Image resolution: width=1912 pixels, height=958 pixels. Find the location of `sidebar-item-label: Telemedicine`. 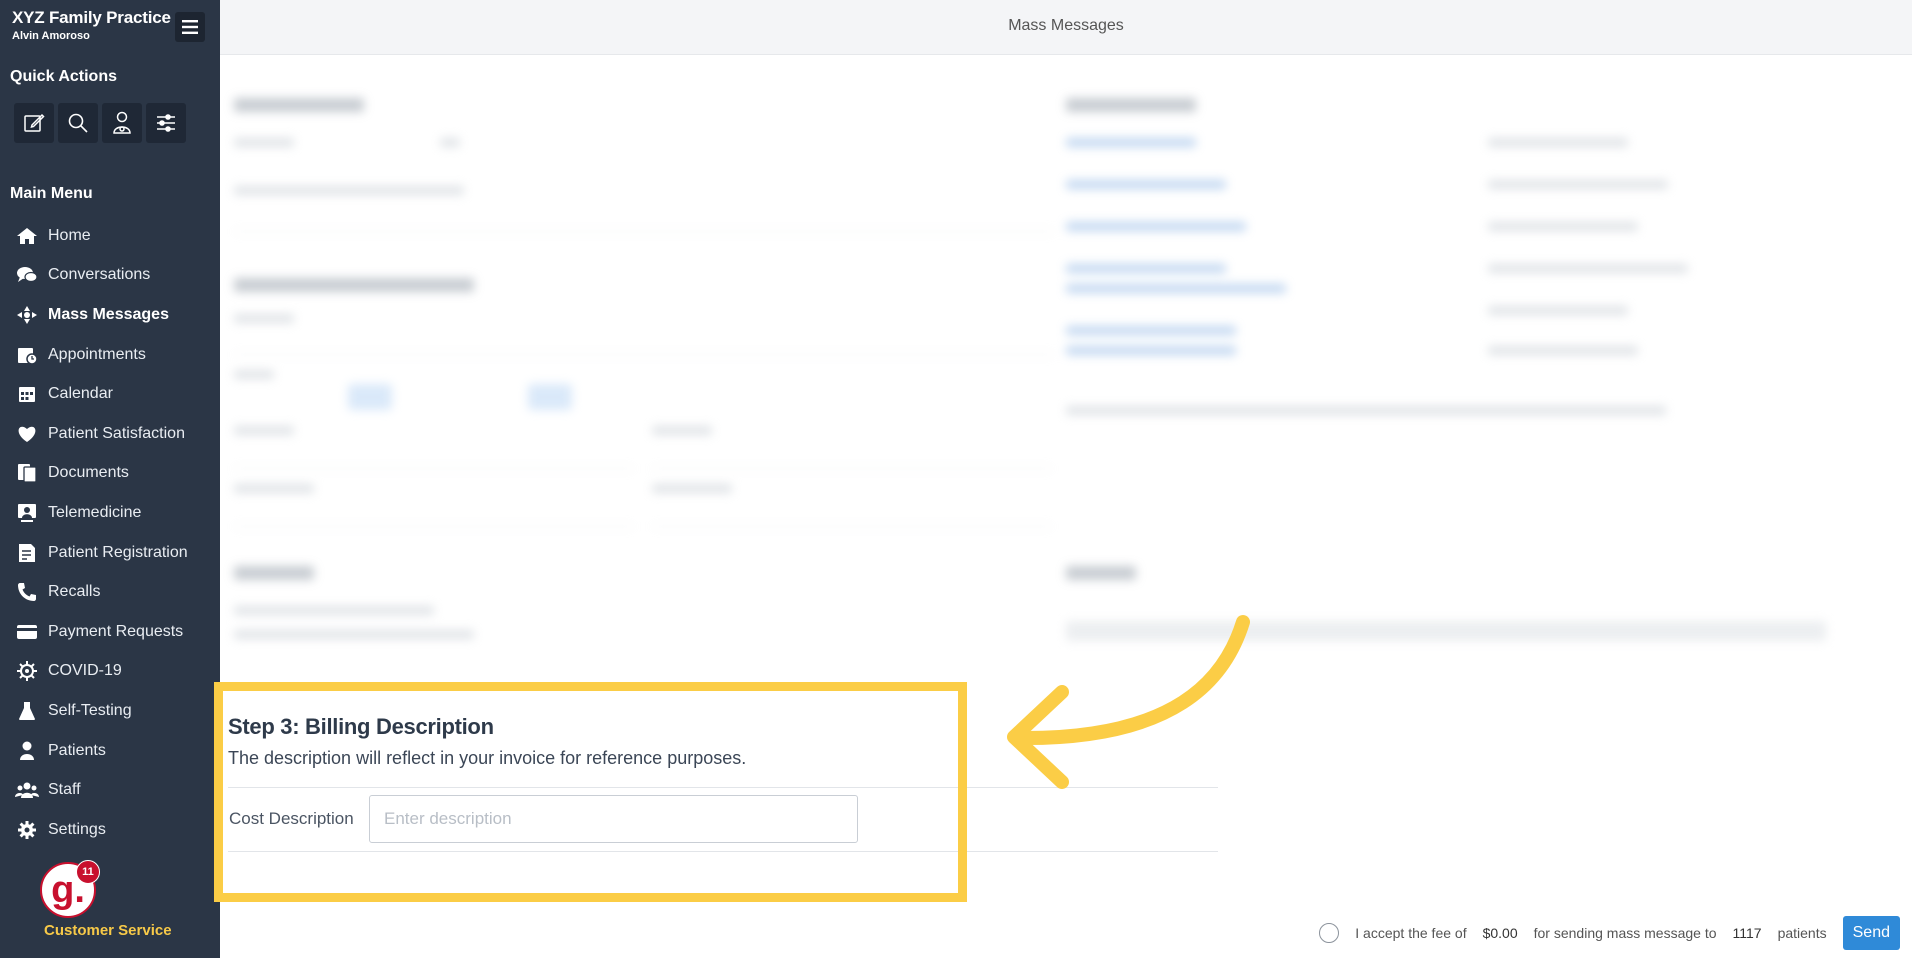

sidebar-item-label: Telemedicine is located at coordinates (95, 512).